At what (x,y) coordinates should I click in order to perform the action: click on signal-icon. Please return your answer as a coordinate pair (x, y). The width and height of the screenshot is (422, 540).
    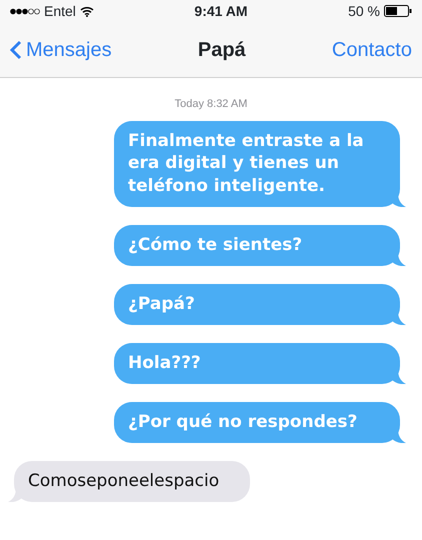
    Looking at the image, I should click on (25, 11).